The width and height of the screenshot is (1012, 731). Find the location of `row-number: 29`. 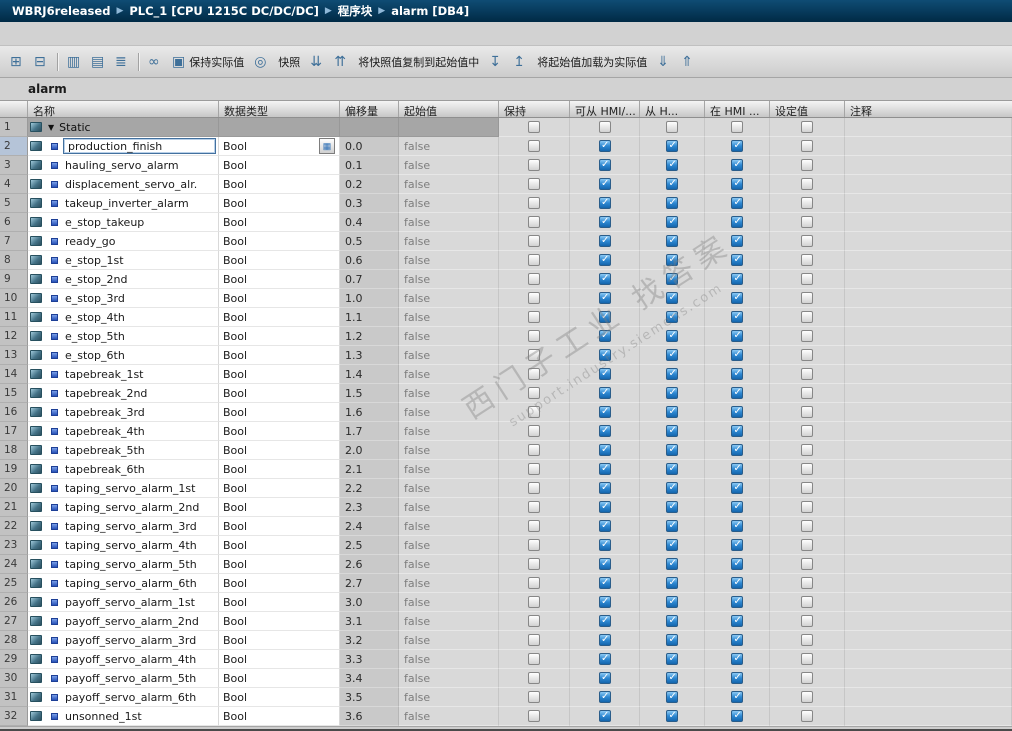

row-number: 29 is located at coordinates (14, 659).